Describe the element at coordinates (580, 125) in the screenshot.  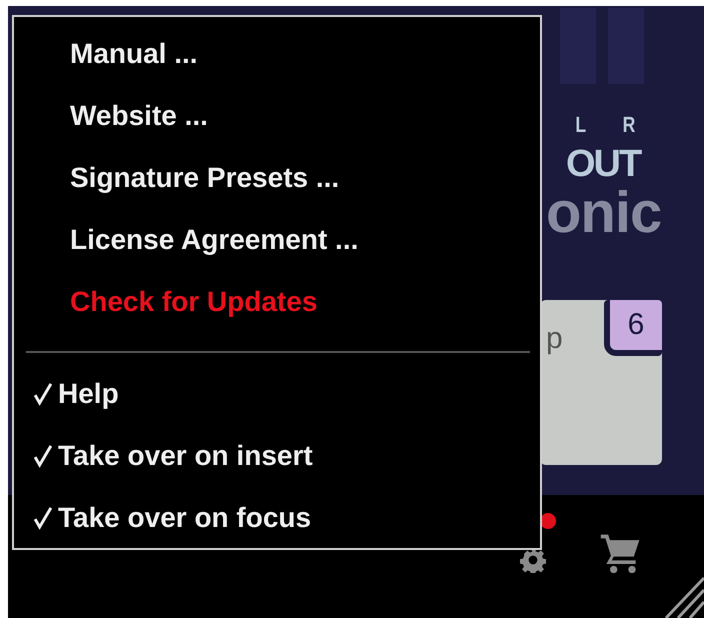
I see `channel-label: L` at that location.